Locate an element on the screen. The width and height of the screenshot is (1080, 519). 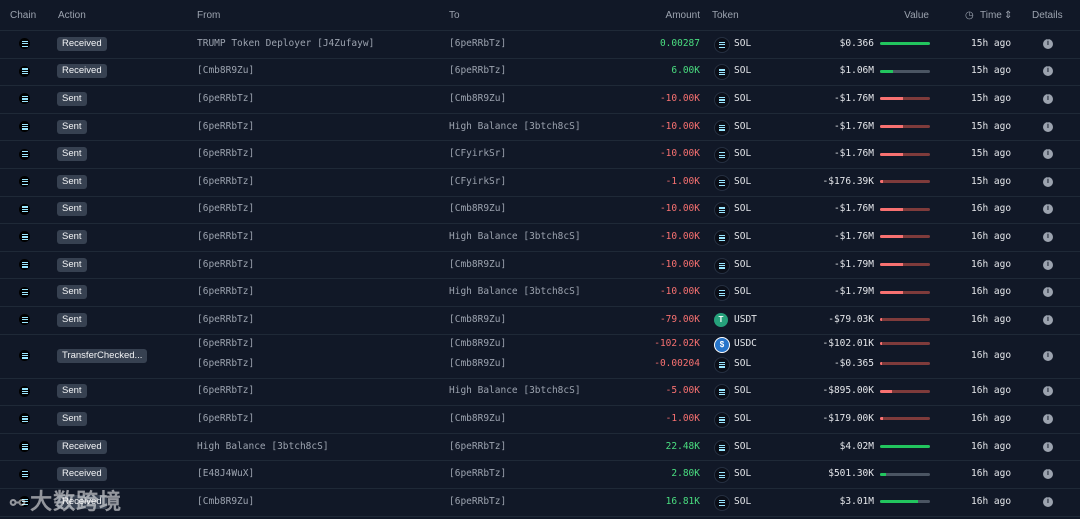
header-amount: Amount is located at coordinates (683, 15).